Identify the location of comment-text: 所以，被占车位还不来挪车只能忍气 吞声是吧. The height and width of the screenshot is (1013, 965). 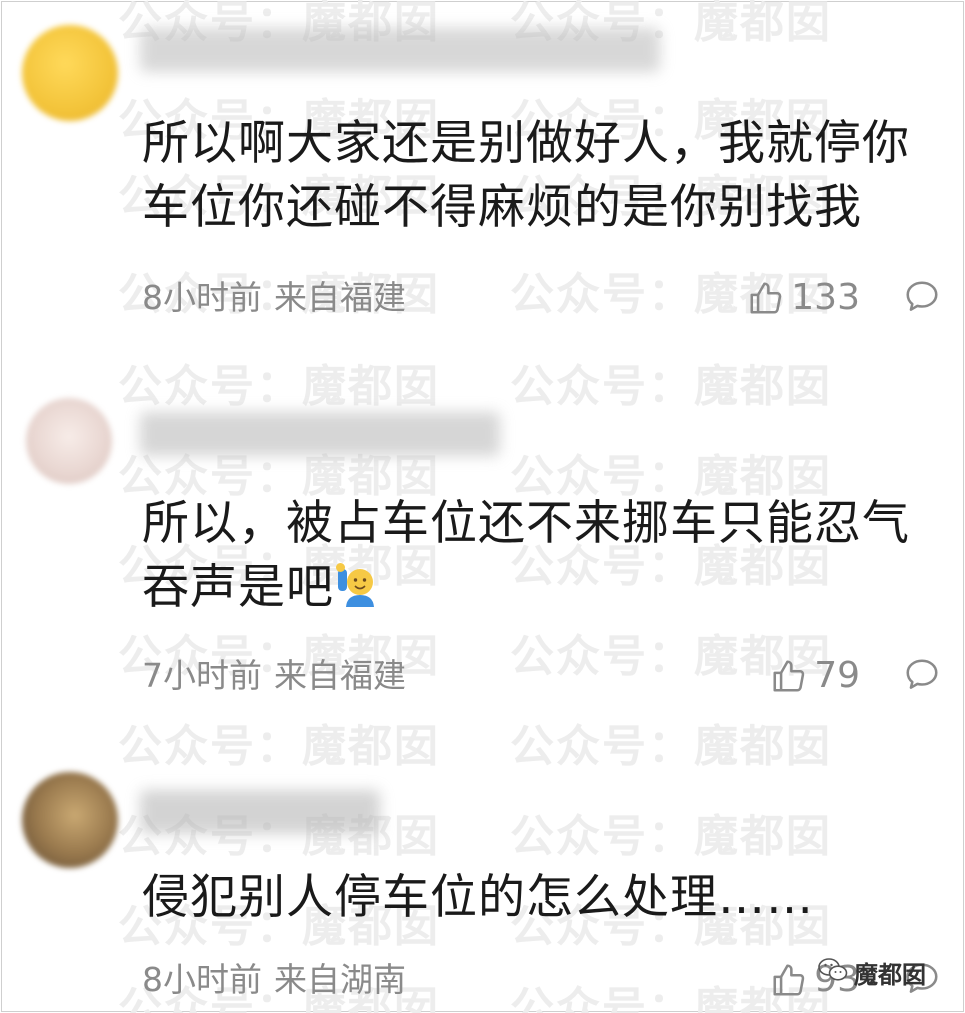
(547, 556).